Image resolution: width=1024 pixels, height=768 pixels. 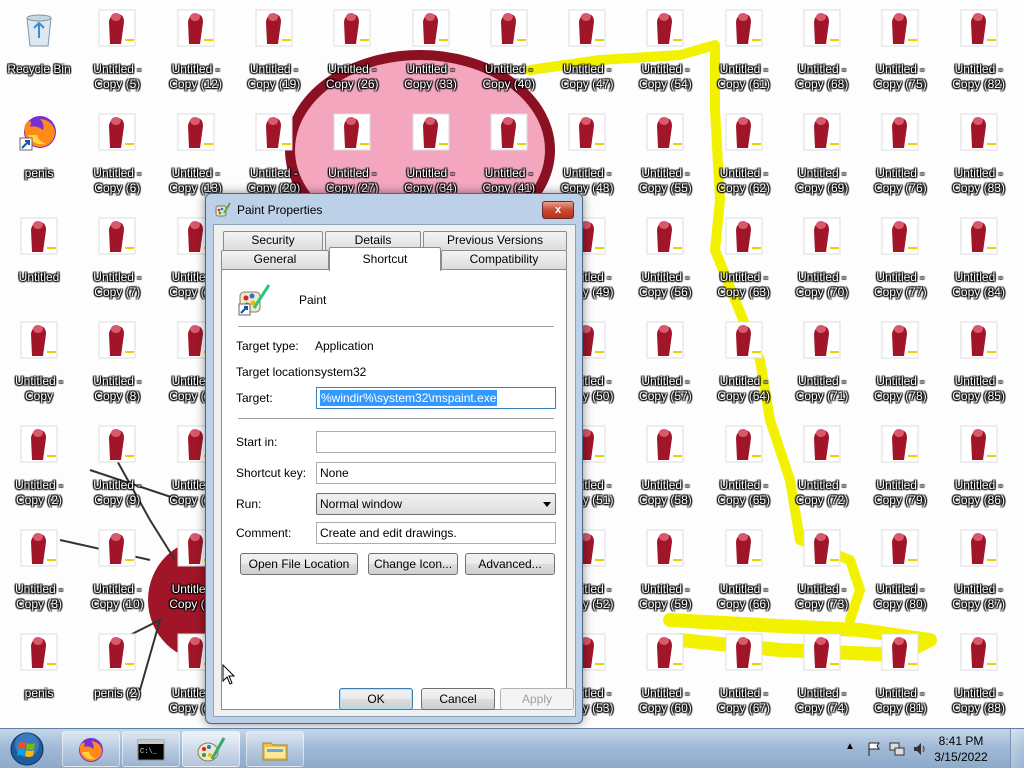 I want to click on desktop-icon: Untitled - Copy (73), so click(x=822, y=572).